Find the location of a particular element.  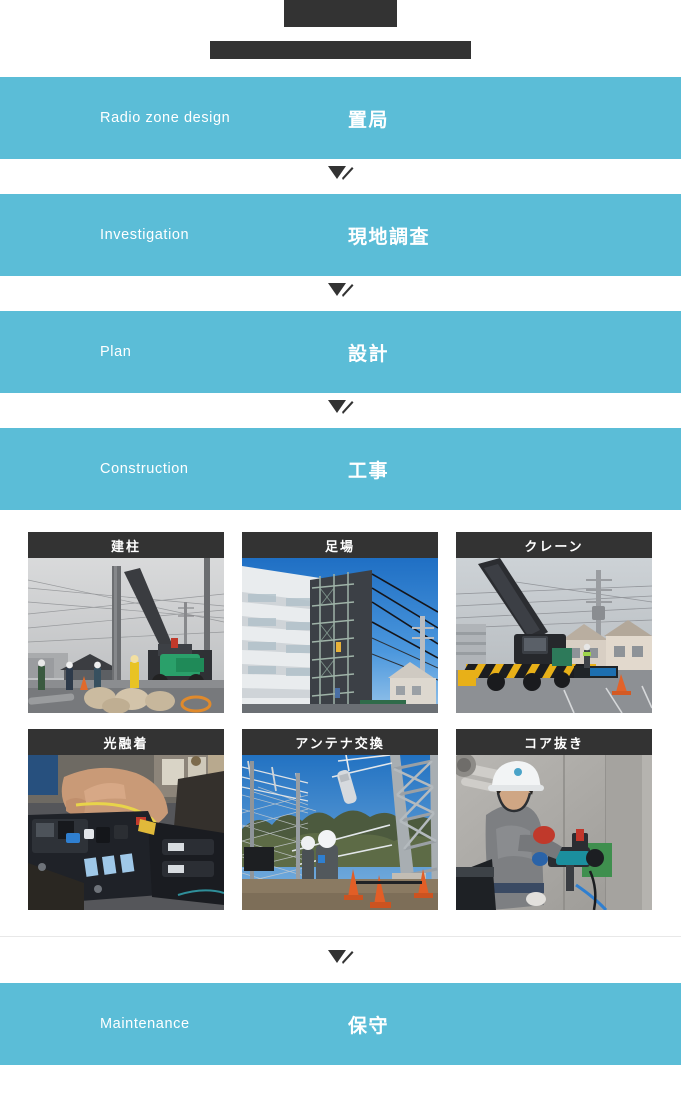

gallery-card: アンテナ交換 is located at coordinates (340, 819).